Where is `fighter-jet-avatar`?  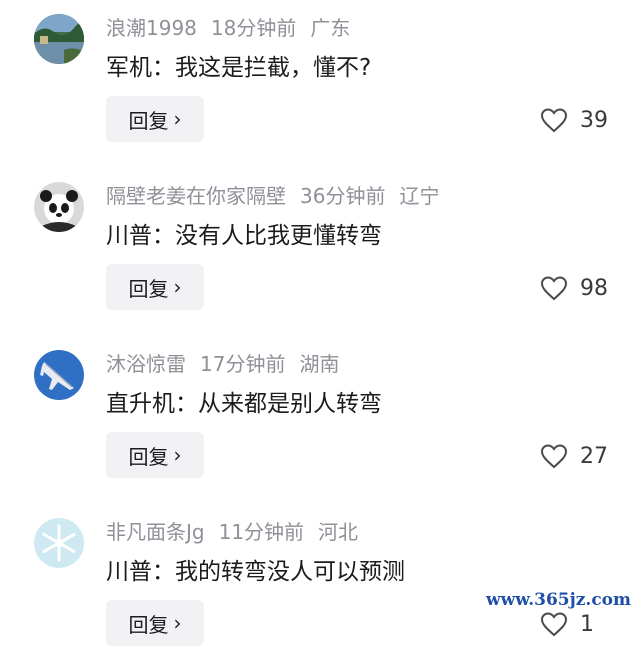 fighter-jet-avatar is located at coordinates (59, 375).